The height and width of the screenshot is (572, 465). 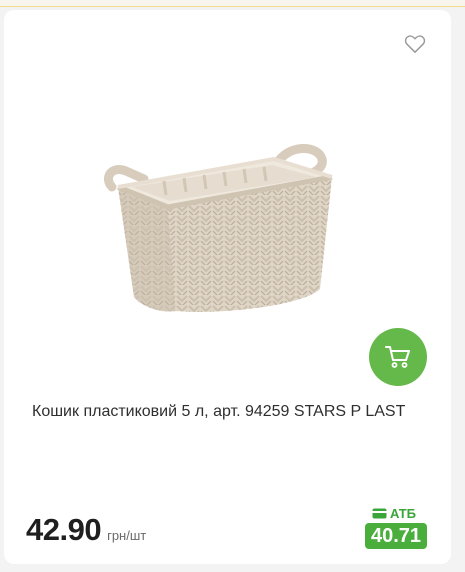 I want to click on card-icon, so click(x=379, y=513).